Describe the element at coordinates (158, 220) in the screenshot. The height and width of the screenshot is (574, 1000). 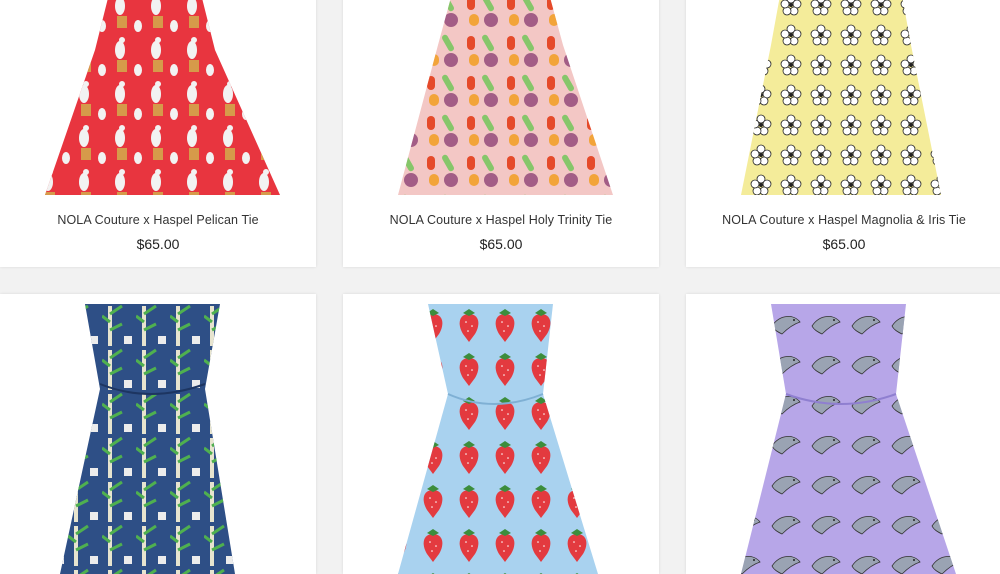
I see `product-title: NOLA Couture x Haspel Pelican Tie` at that location.